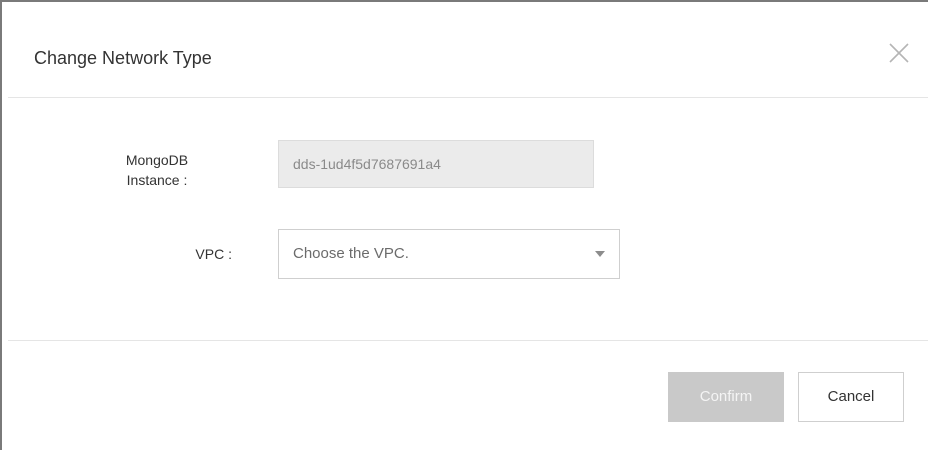 Image resolution: width=928 pixels, height=450 pixels. Describe the element at coordinates (157, 170) in the screenshot. I see `instance-label: MongoDB Instance :` at that location.